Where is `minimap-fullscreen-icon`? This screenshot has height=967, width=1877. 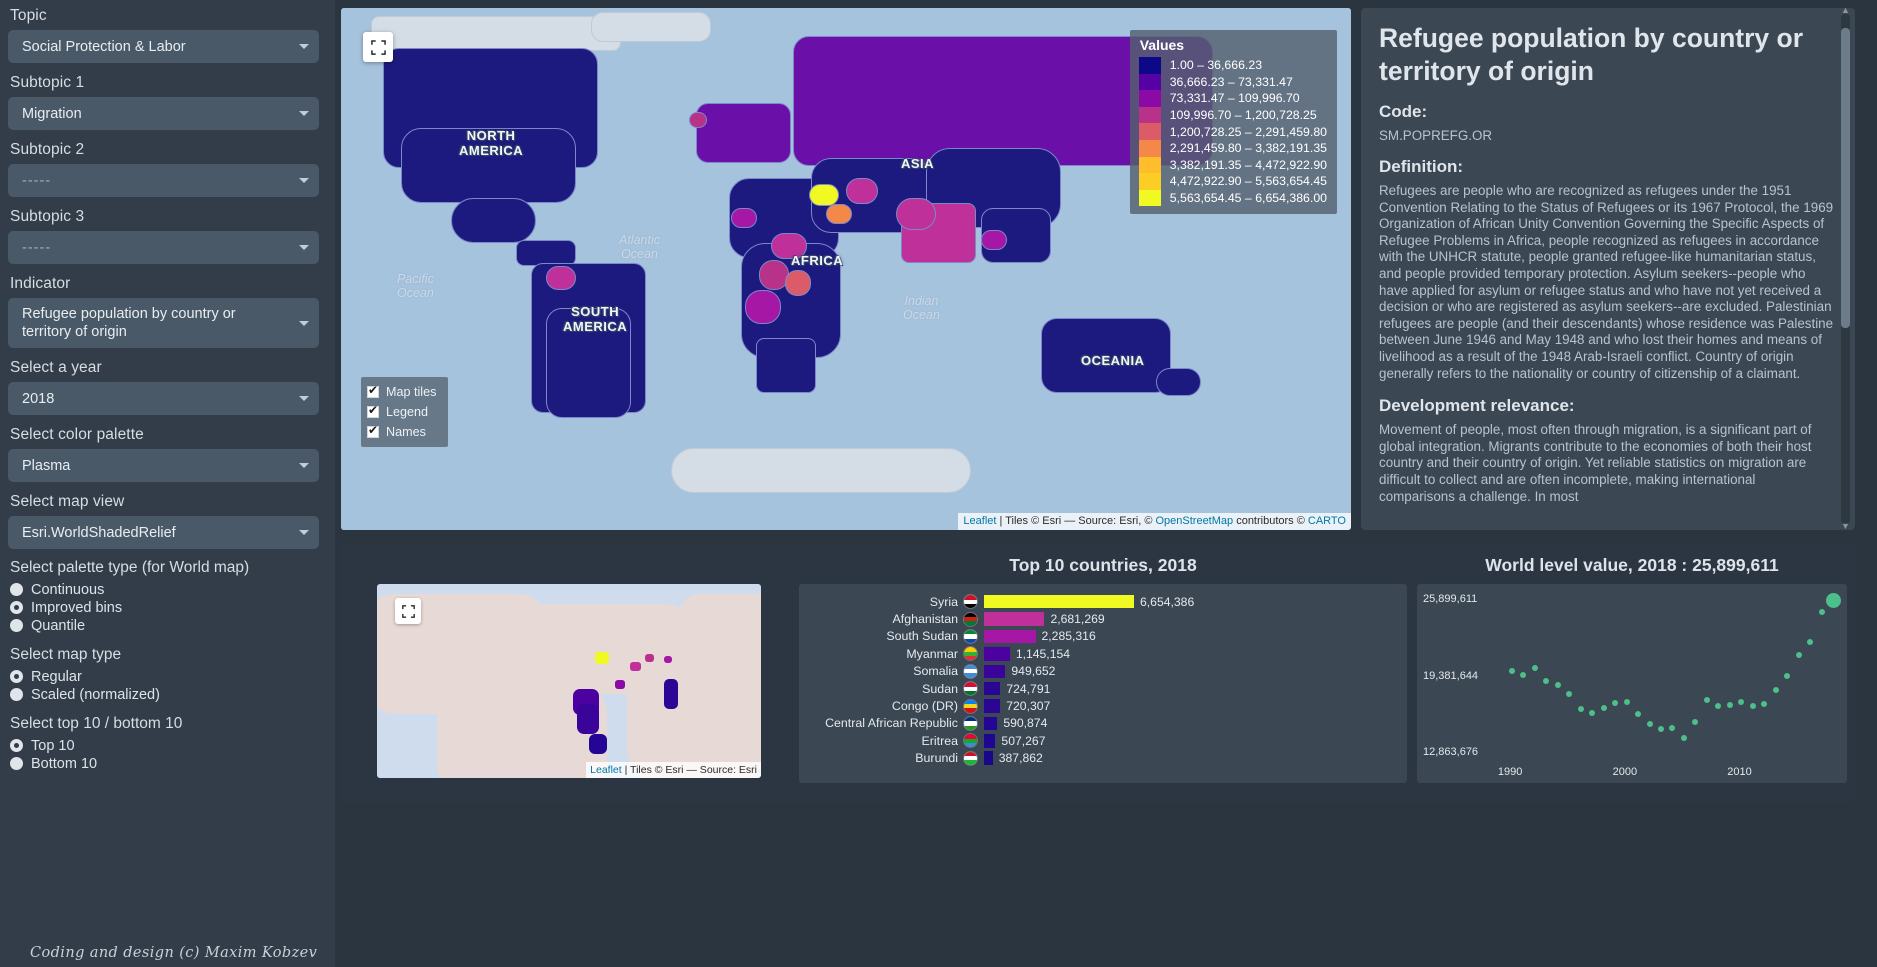
minimap-fullscreen-icon is located at coordinates (408, 611).